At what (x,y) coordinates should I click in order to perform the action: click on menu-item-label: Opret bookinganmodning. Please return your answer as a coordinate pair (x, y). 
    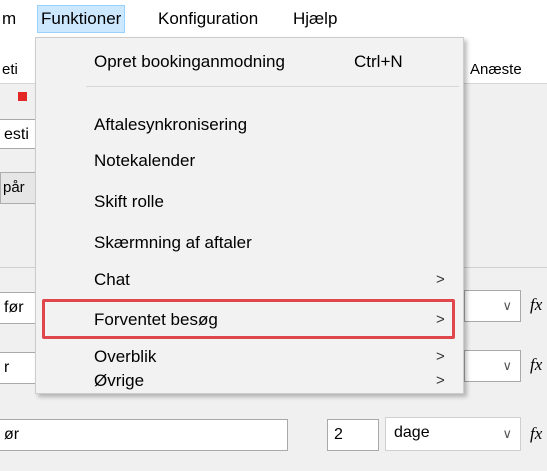
    Looking at the image, I should click on (189, 61).